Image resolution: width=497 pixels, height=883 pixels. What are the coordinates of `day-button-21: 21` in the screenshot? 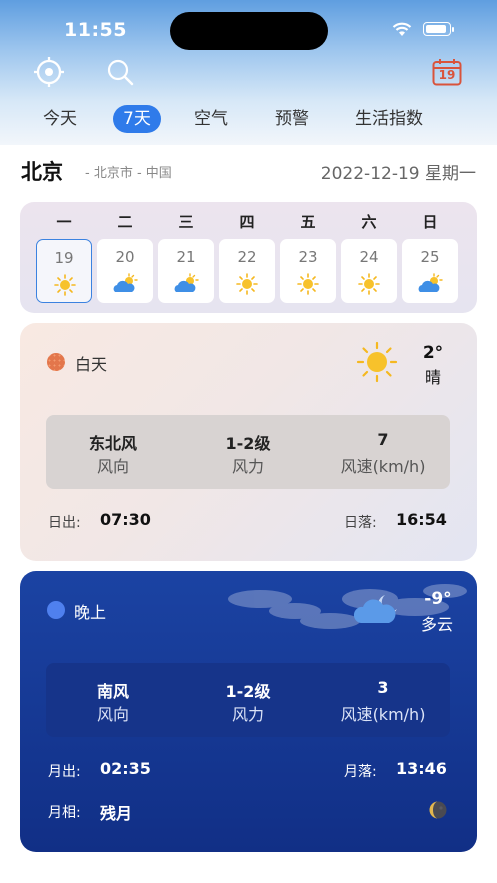 It's located at (186, 271).